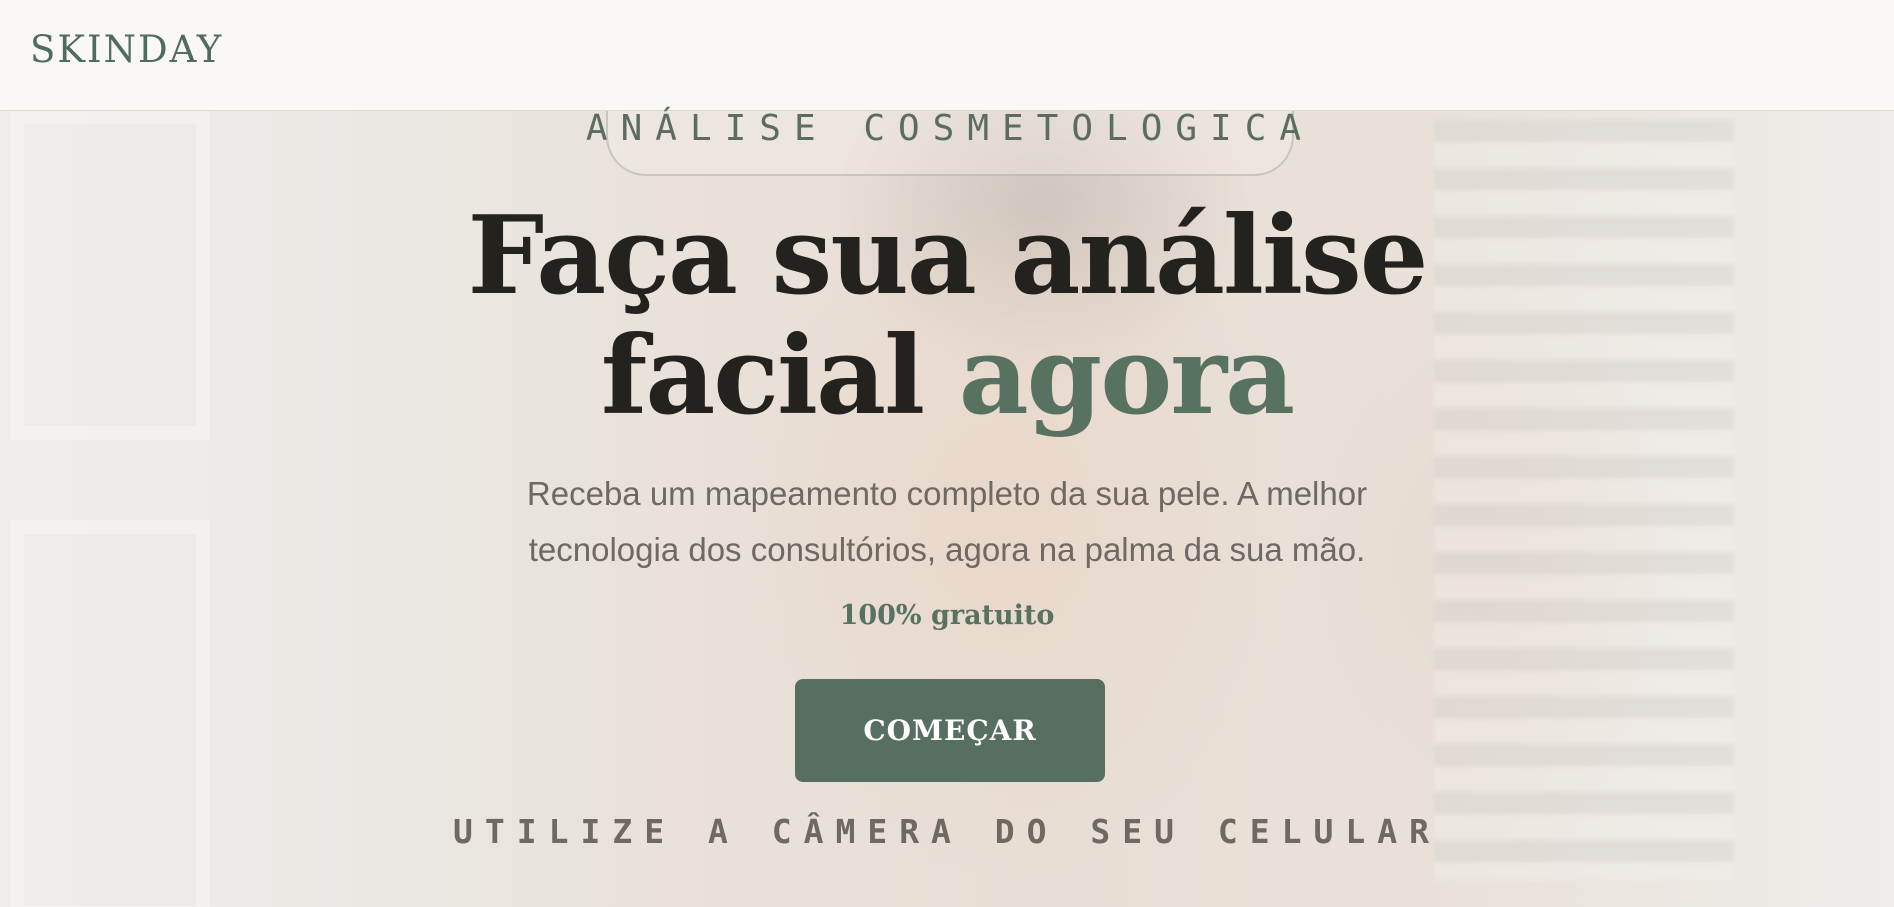 The image size is (1894, 907). What do you see at coordinates (1126, 376) in the screenshot?
I see `headline-accent-word: agora` at bounding box center [1126, 376].